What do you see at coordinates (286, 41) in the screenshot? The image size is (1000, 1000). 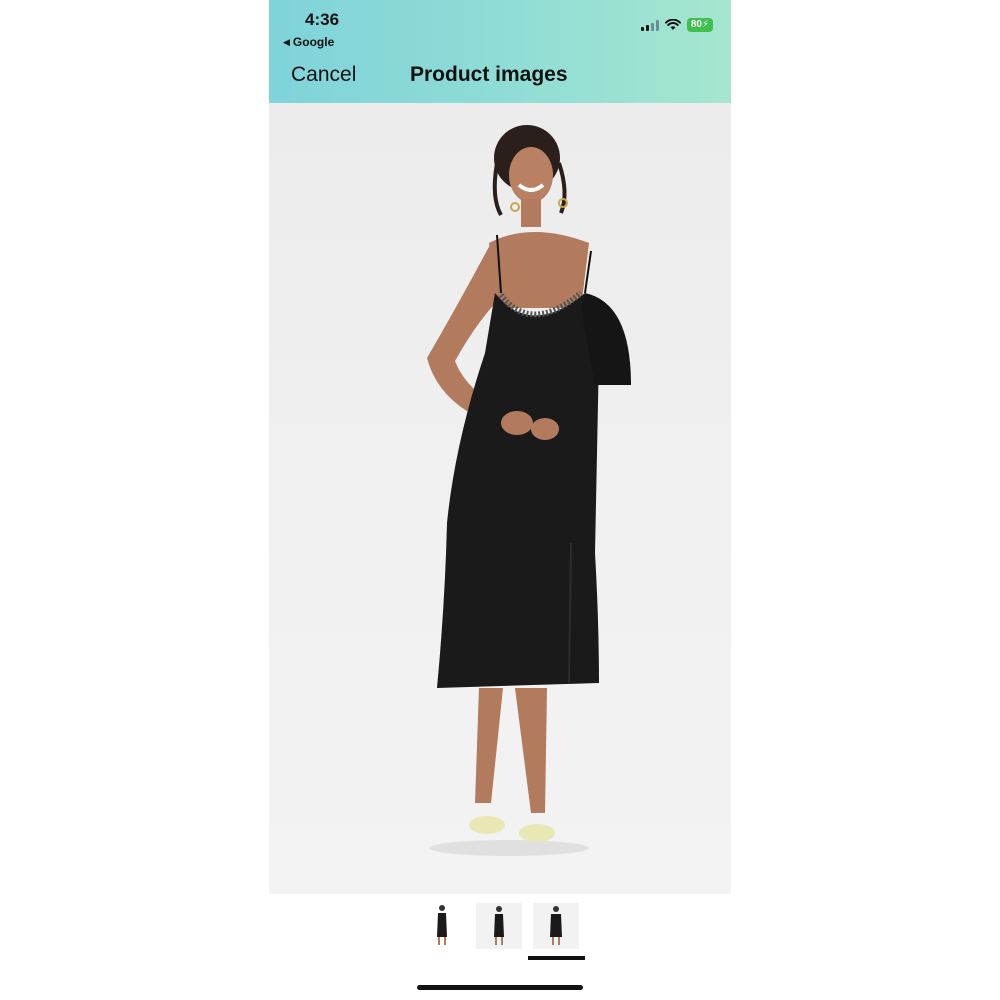 I see `back-triangle-icon: ◀` at bounding box center [286, 41].